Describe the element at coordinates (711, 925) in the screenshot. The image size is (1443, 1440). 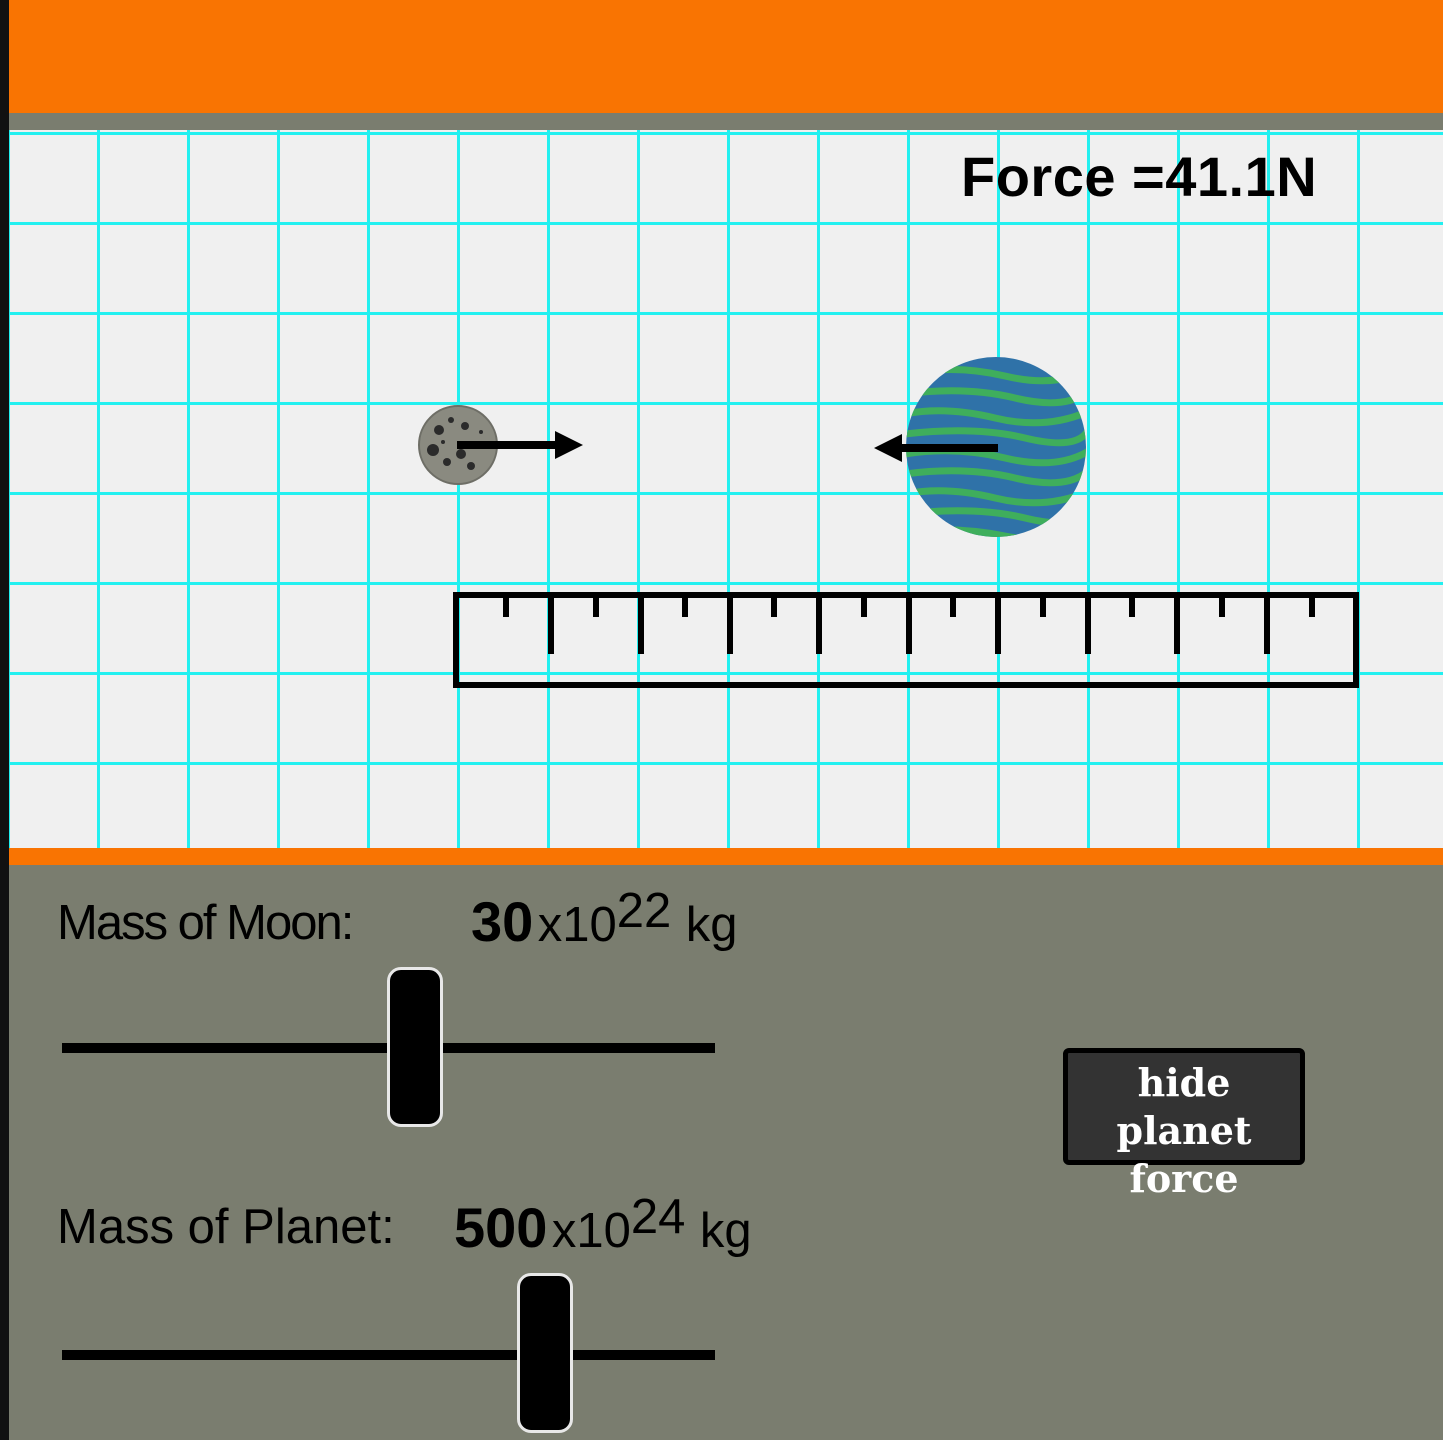
I see `moon-mass-unit: kg` at that location.